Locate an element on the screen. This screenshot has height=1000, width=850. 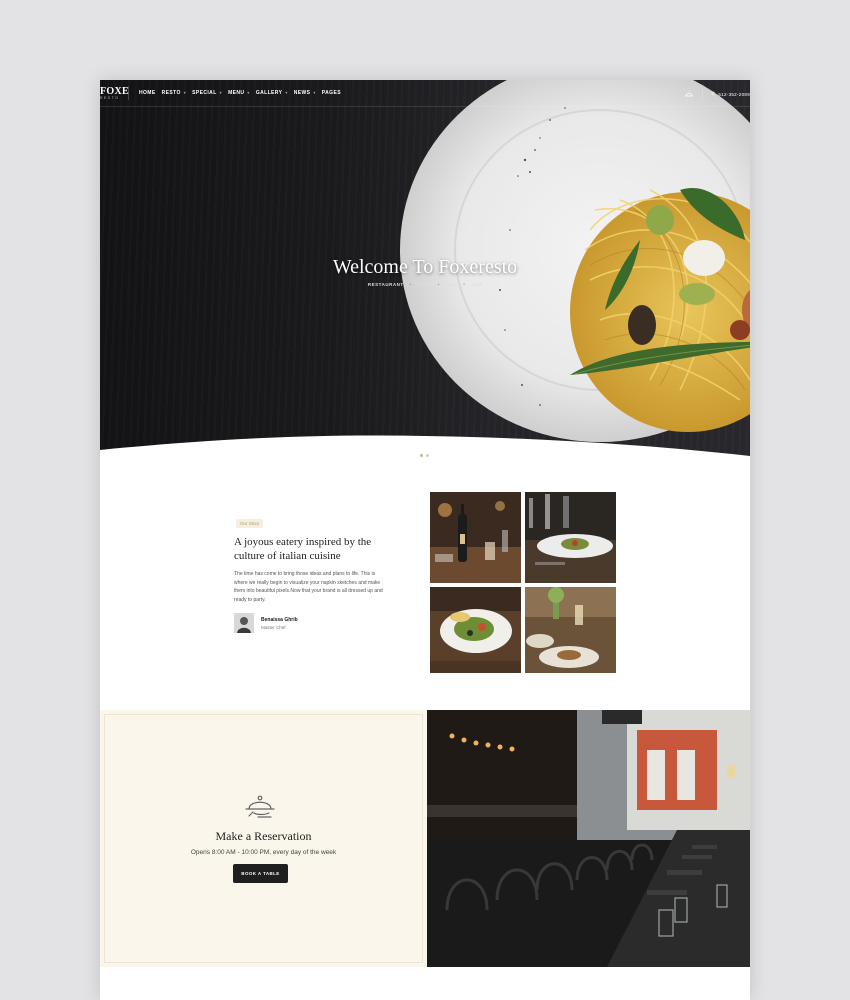
hero-title: Welcome To Foxeresto is located at coordinates (425, 267).